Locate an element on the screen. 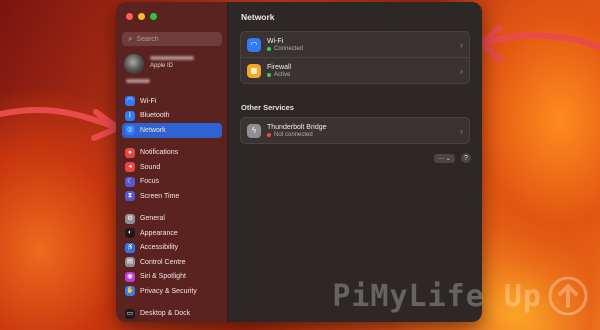 This screenshot has width=600, height=330. service-row-wi-fi: ◠ Wi-Fi Connected › is located at coordinates (355, 44).